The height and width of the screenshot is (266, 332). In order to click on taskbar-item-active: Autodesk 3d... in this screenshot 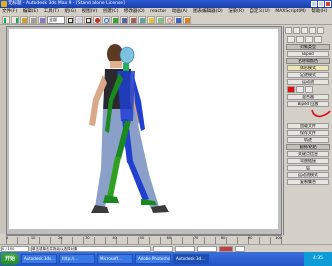, I will do `click(191, 259)`.